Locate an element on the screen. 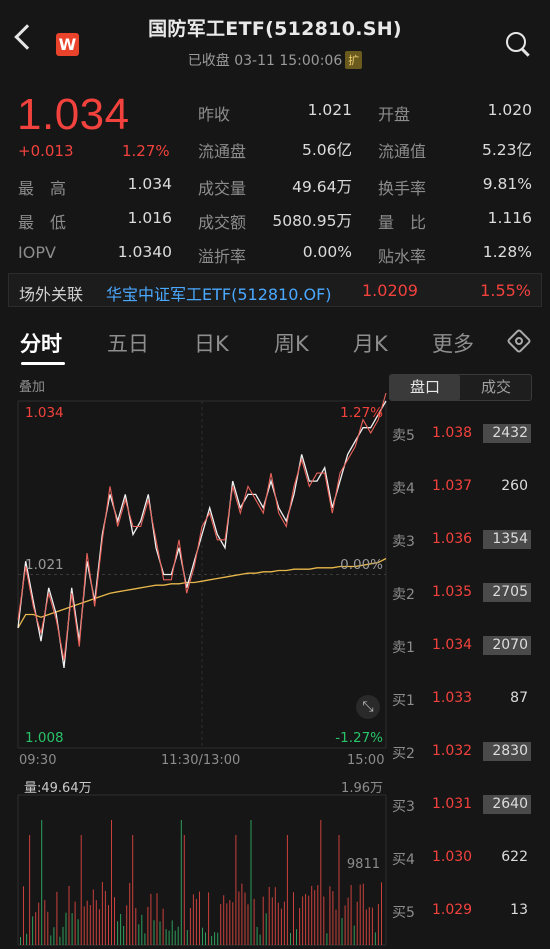 This screenshot has height=949, width=550. time-mid: 11:30/13:00 is located at coordinates (201, 760).